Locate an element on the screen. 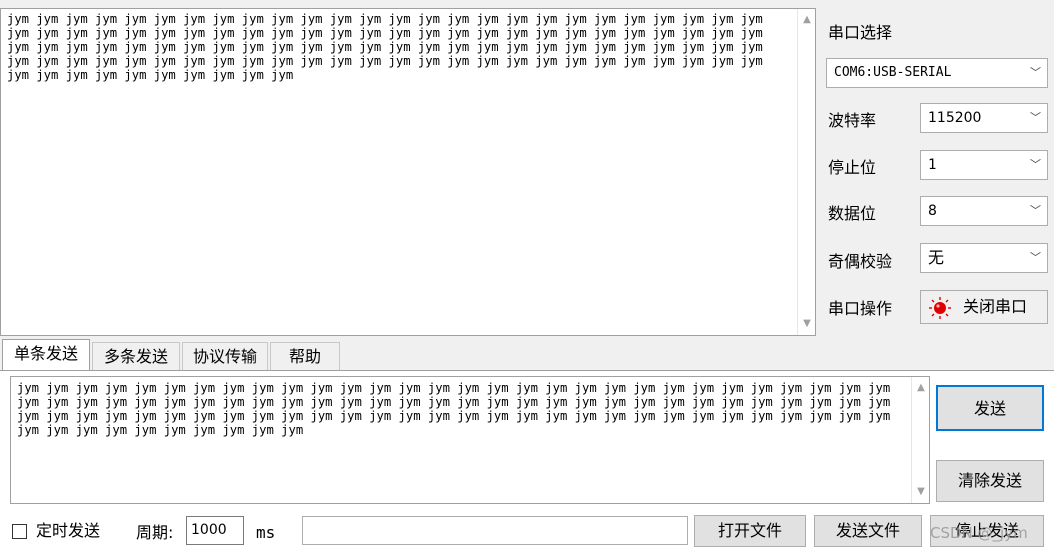 Image resolution: width=1054 pixels, height=555 pixels. tab-label: 协议传输 is located at coordinates (224, 356).